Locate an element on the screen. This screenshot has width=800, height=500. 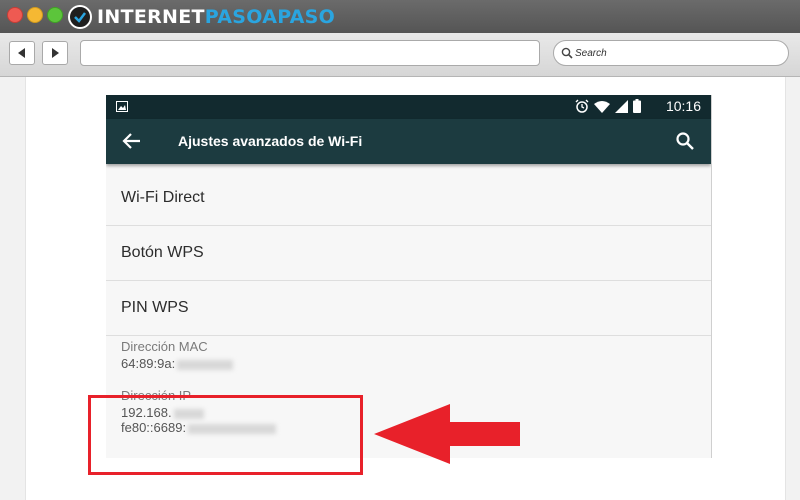
maximize-window-button is located at coordinates (55, 15).